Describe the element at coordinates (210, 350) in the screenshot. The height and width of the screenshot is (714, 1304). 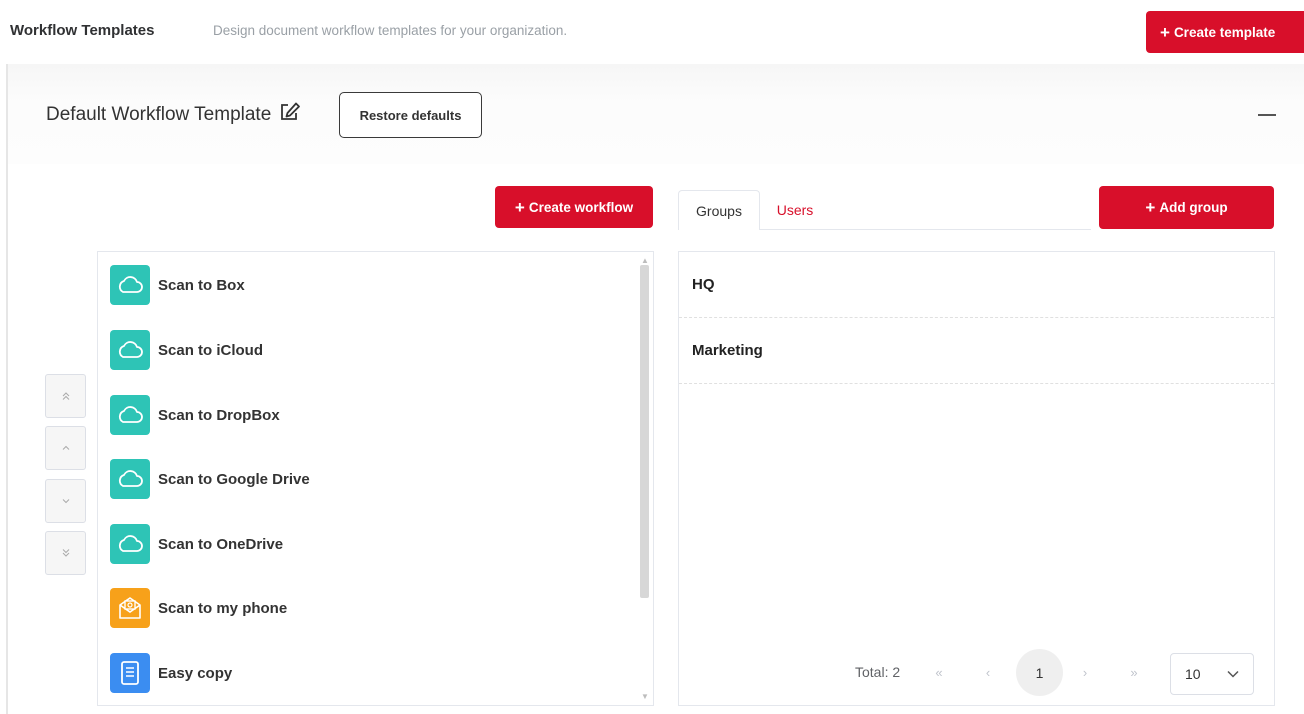
I see `workflow-label: Scan to iCloud` at that location.